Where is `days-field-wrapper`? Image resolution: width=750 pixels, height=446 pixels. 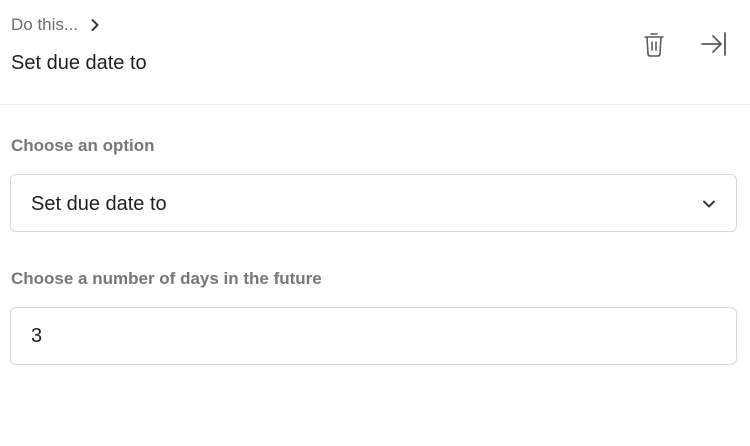 days-field-wrapper is located at coordinates (373, 336).